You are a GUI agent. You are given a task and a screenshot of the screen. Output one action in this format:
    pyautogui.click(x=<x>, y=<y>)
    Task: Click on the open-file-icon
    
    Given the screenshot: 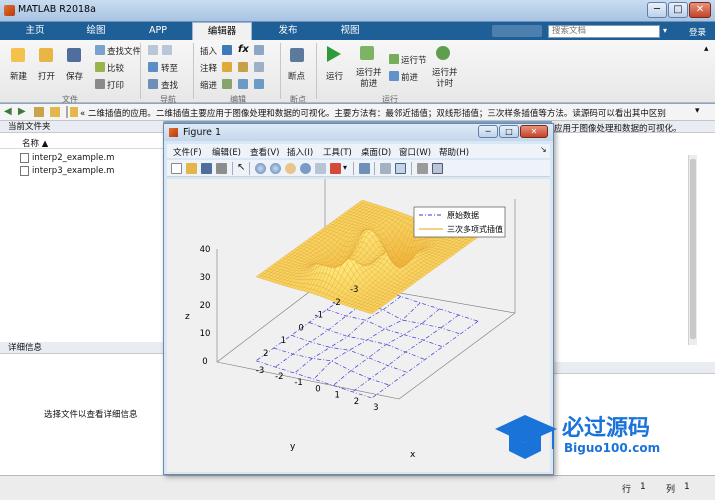 What is the action you would take?
    pyautogui.click(x=191, y=168)
    